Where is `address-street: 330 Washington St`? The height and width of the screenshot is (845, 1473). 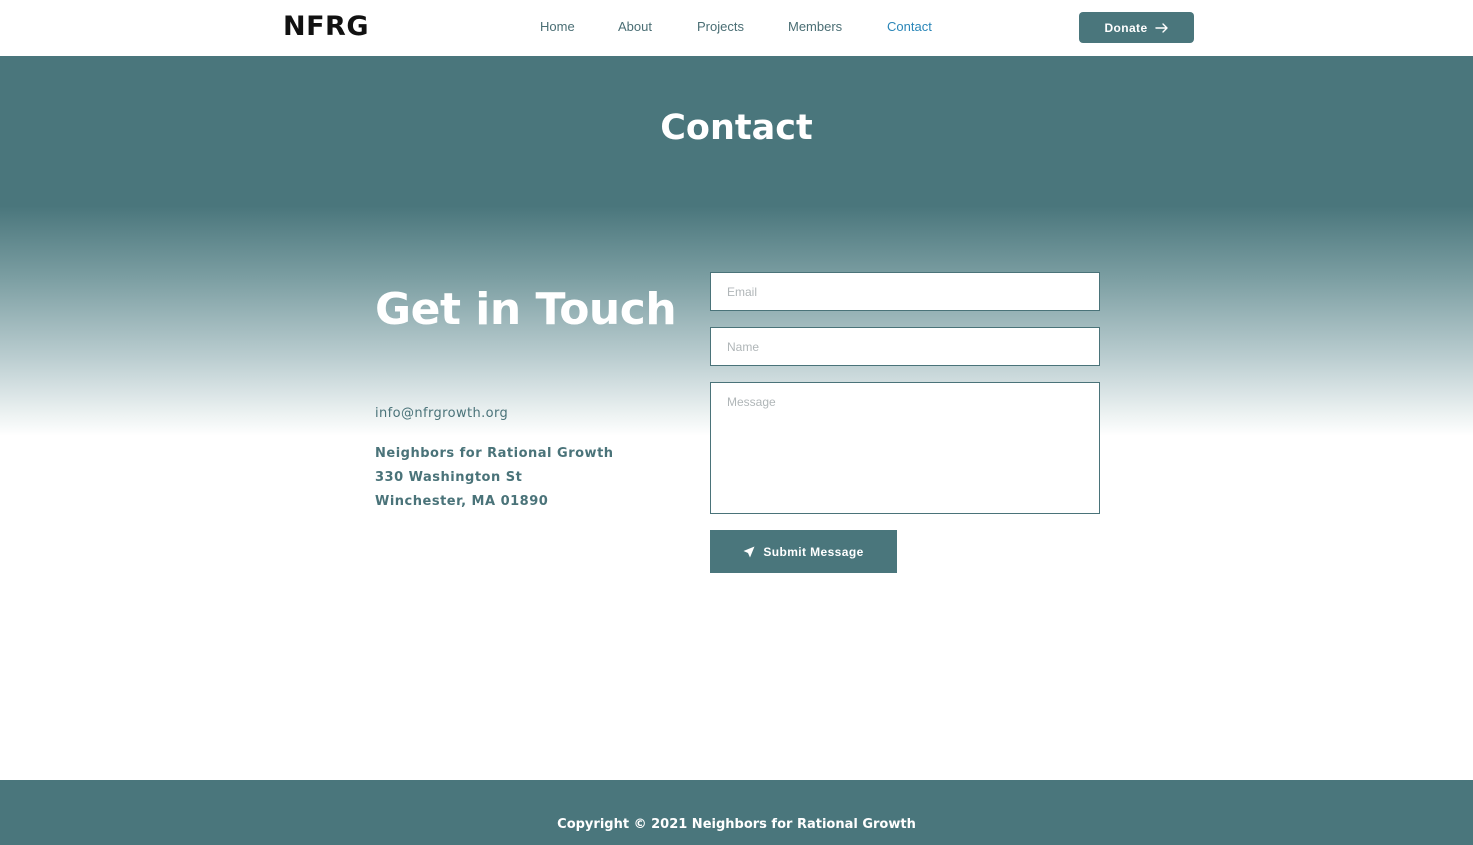 address-street: 330 Washington St is located at coordinates (449, 477).